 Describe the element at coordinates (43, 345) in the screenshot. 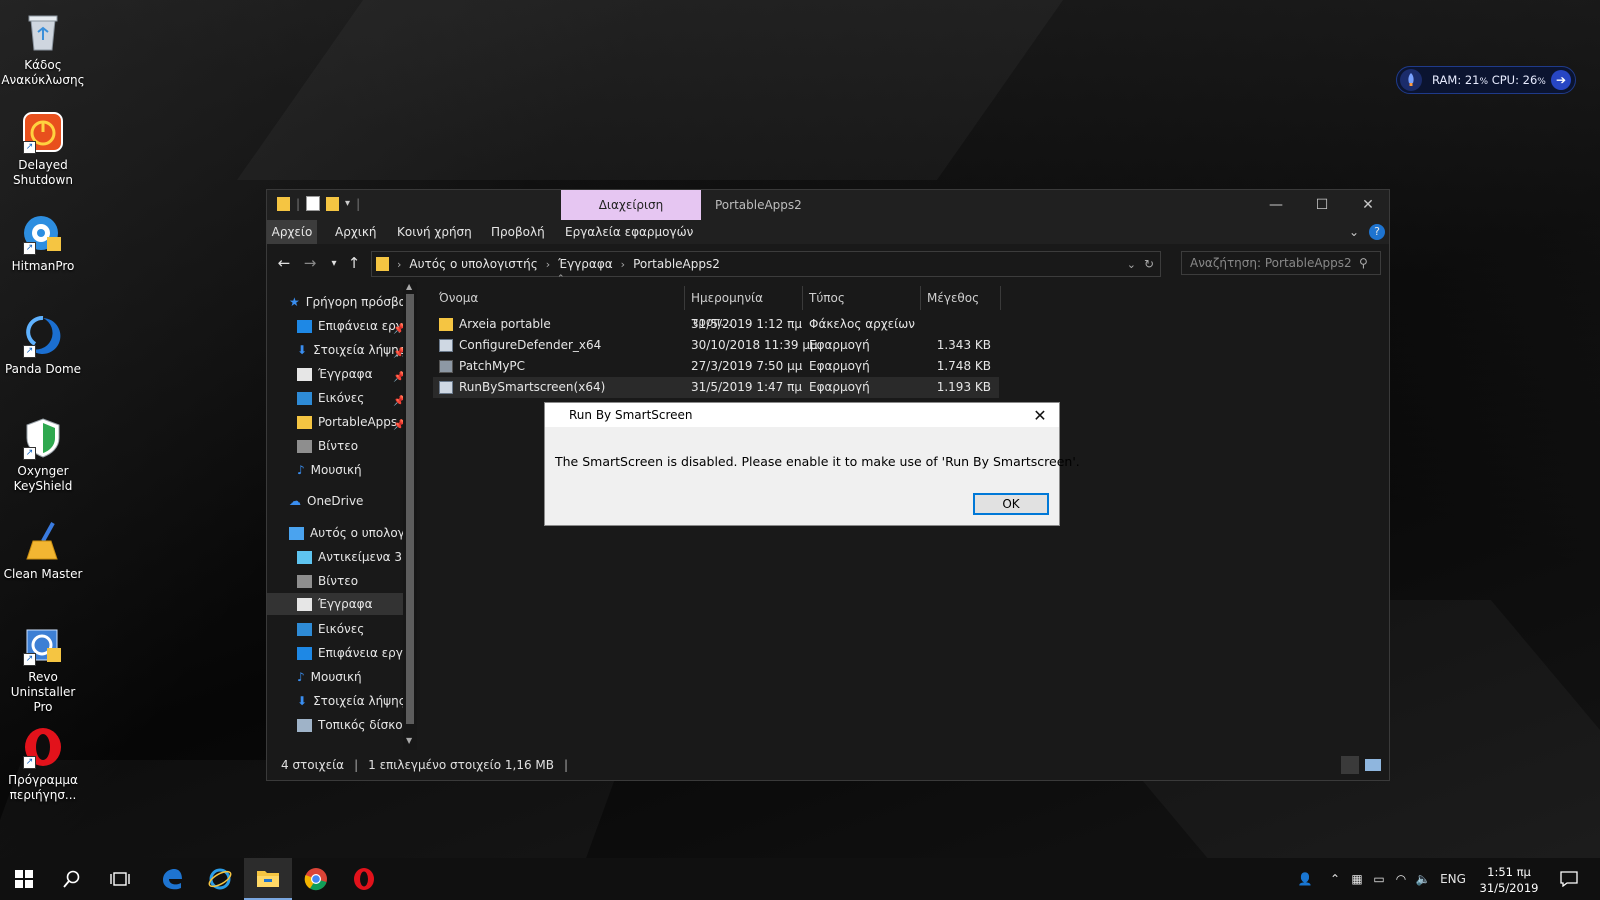

I see `desktop-icon-panda-dome: ↗ Panda Dome` at that location.